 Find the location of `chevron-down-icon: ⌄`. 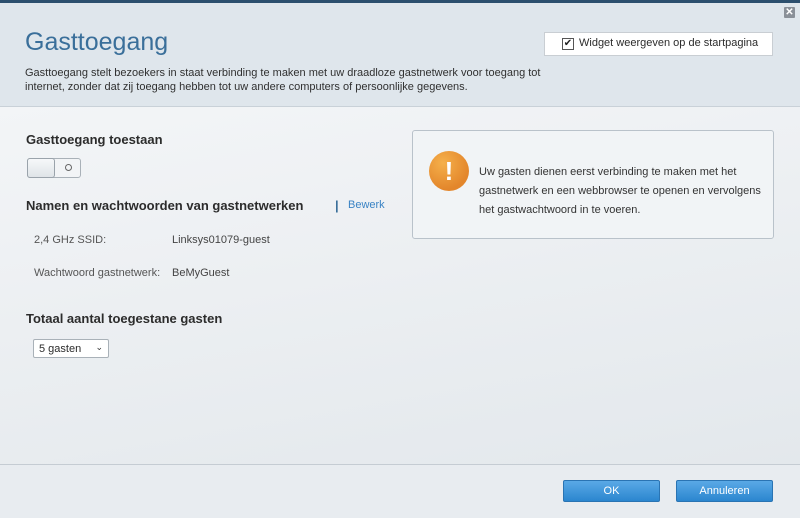

chevron-down-icon: ⌄ is located at coordinates (99, 347).